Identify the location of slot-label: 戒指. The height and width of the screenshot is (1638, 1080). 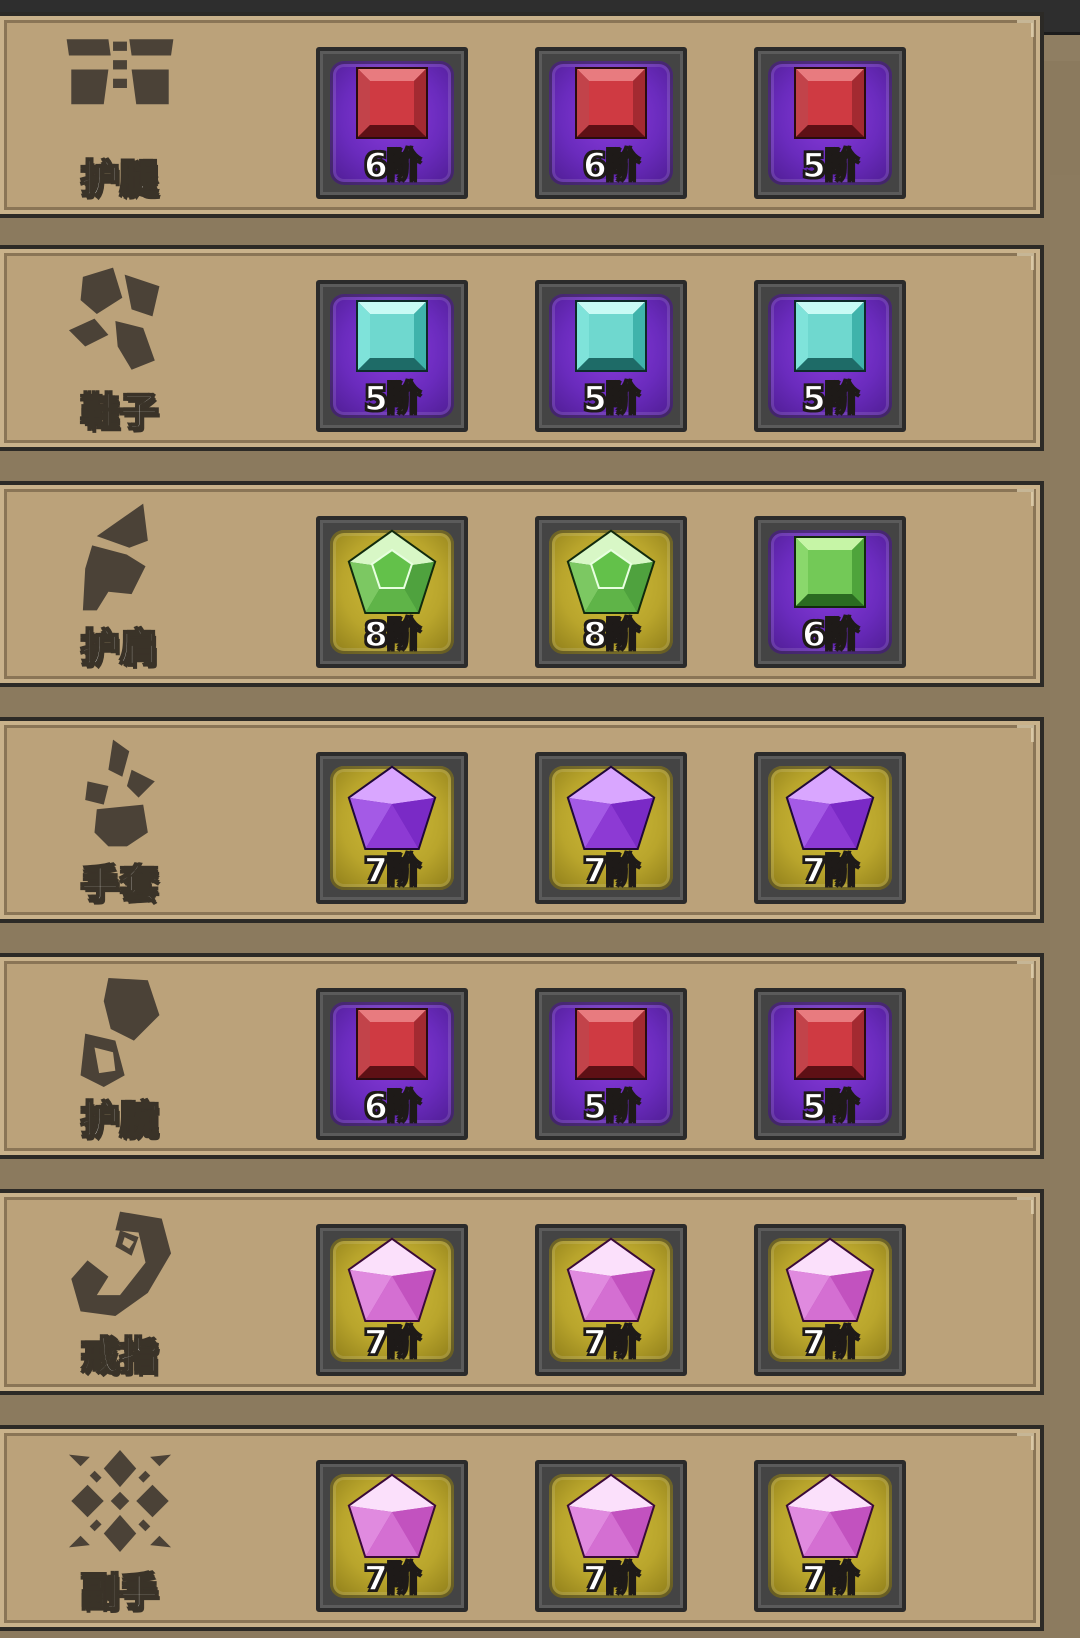
(119, 1356).